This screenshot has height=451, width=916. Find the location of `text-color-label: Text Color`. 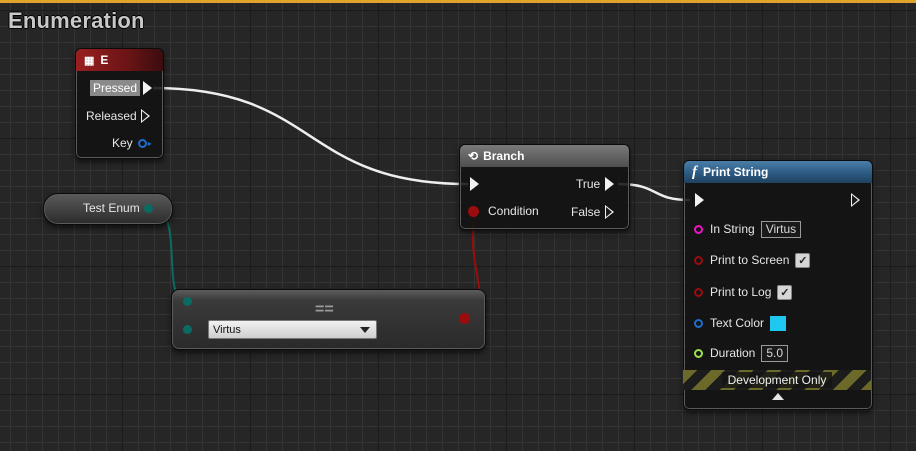

text-color-label: Text Color is located at coordinates (737, 323).